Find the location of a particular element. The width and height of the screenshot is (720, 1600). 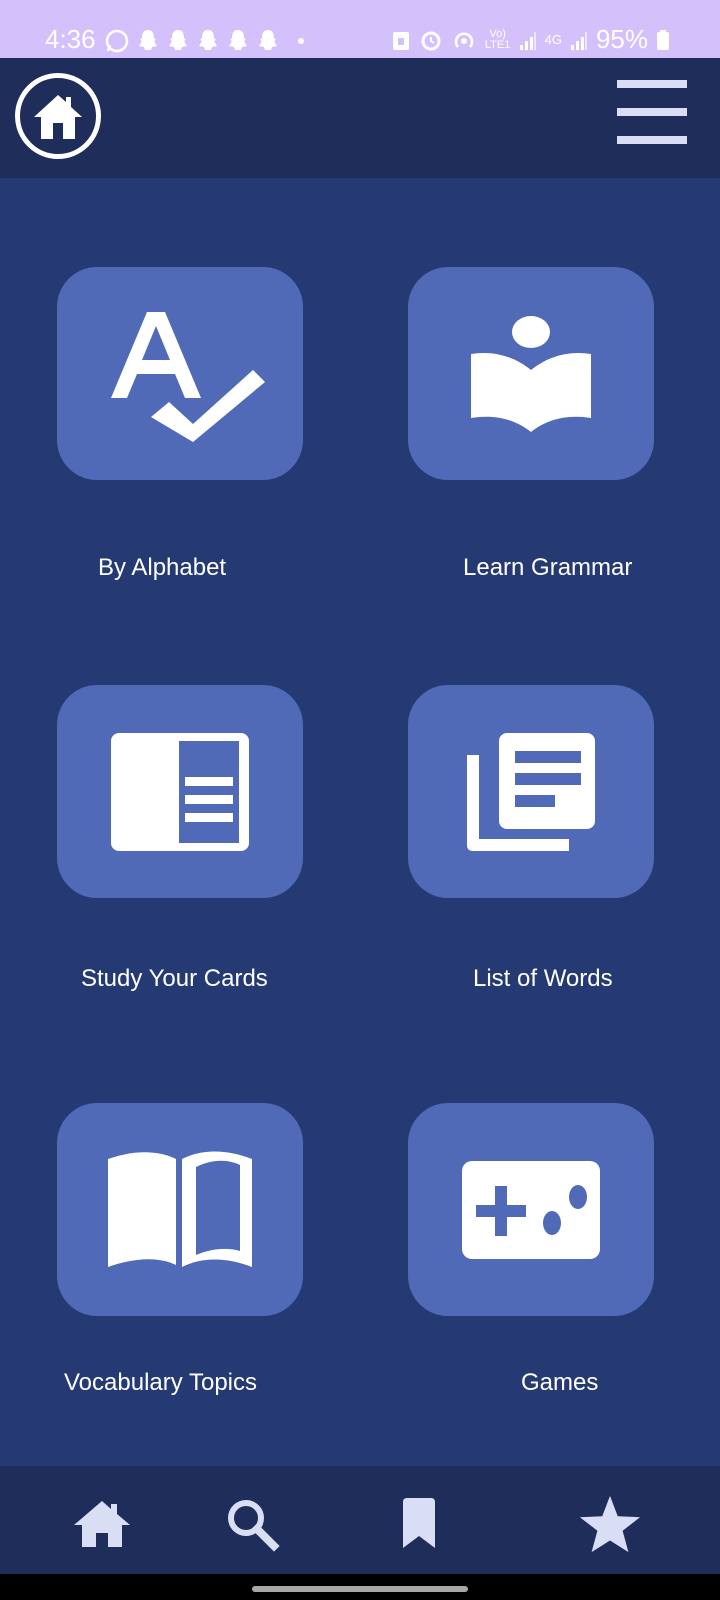

search-icon is located at coordinates (254, 1526).